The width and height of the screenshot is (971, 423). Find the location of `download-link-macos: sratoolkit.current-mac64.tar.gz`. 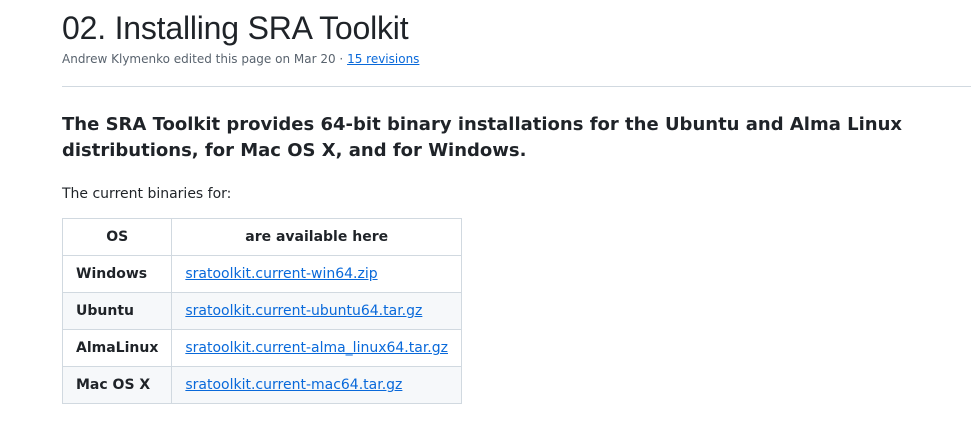

download-link-macos: sratoolkit.current-mac64.tar.gz is located at coordinates (293, 385).